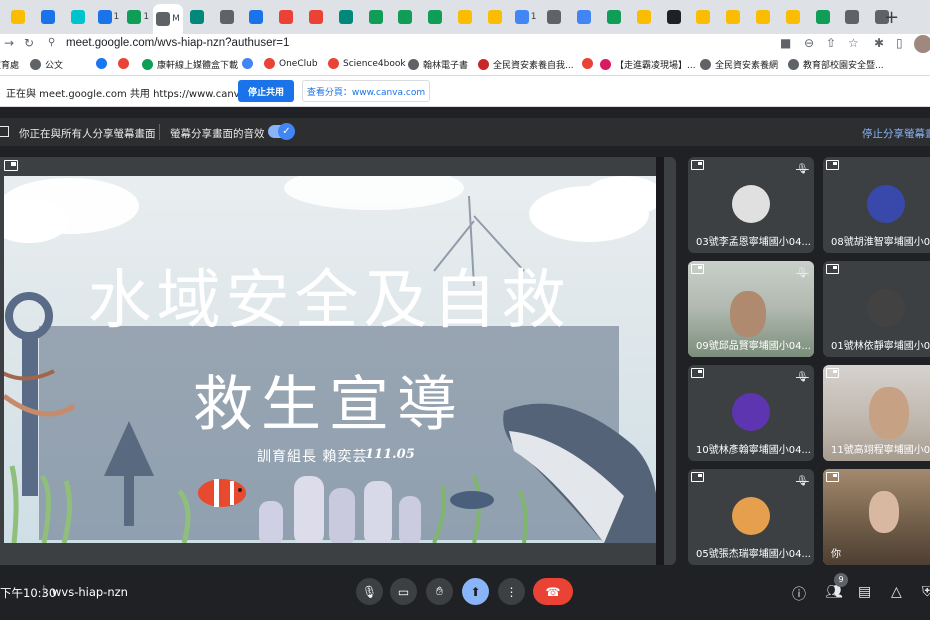 The width and height of the screenshot is (930, 620). I want to click on reload-icon: ↻, so click(29, 43).